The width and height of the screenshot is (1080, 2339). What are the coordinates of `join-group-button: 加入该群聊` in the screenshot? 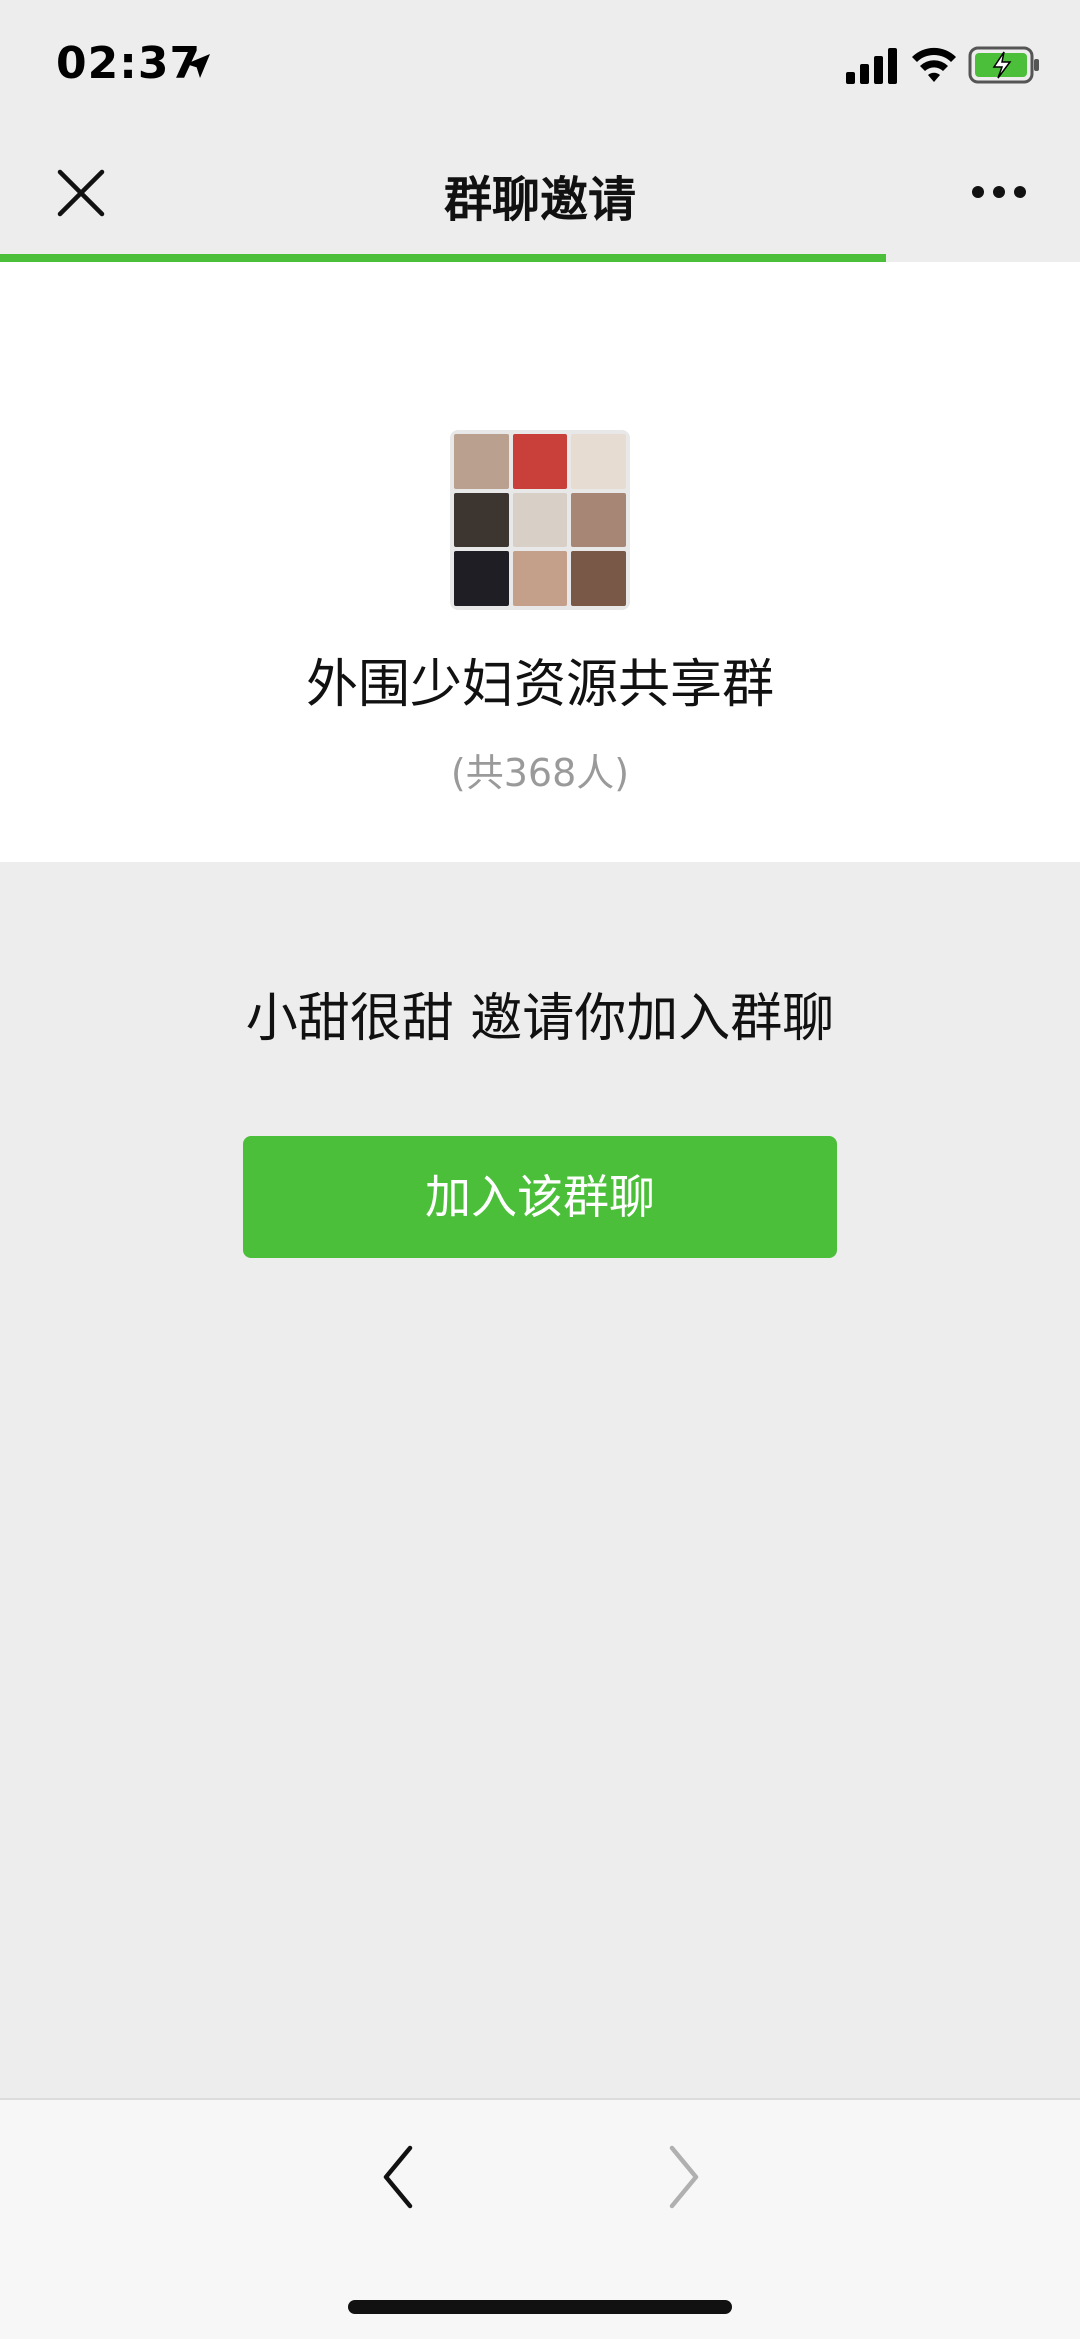 It's located at (540, 1197).